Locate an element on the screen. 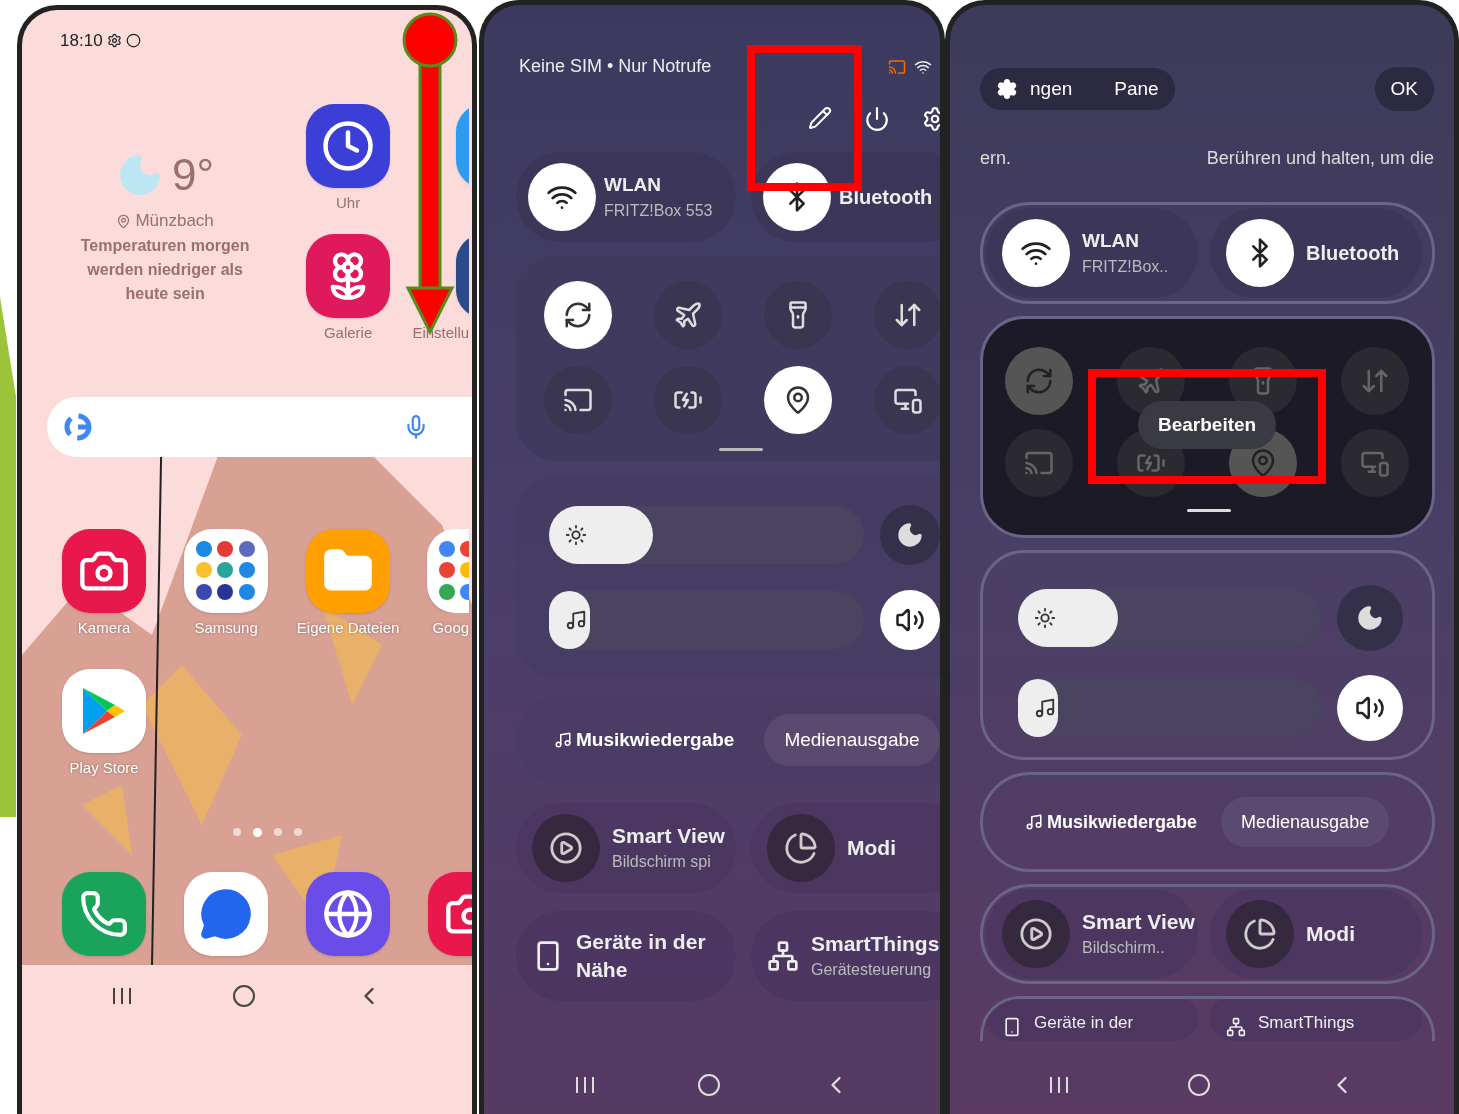 The image size is (1459, 1114). app-label: Goog is located at coordinates (451, 627).